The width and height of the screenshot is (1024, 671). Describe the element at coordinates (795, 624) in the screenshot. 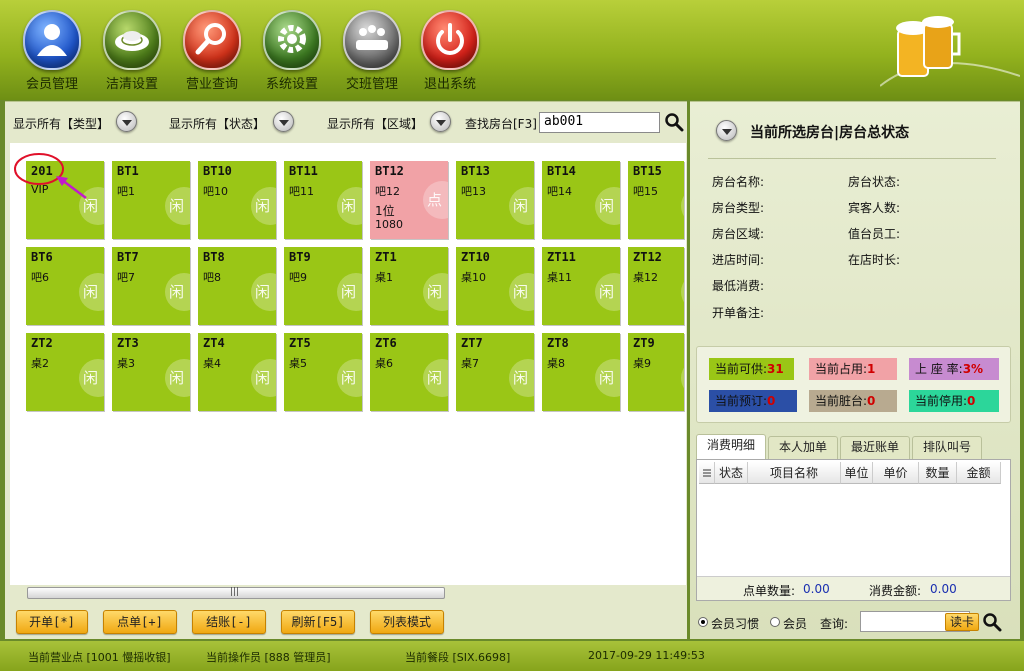

I see `member-label: 会员` at that location.